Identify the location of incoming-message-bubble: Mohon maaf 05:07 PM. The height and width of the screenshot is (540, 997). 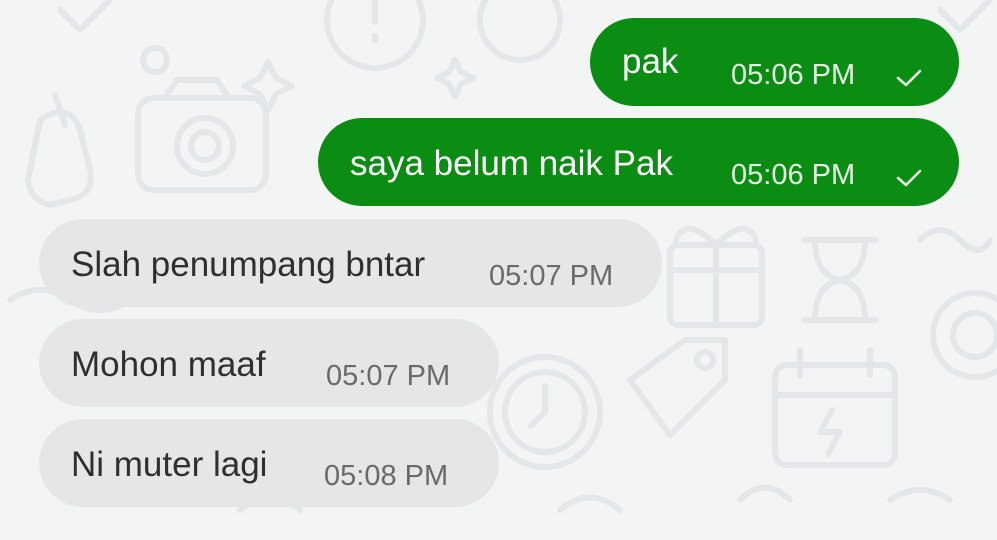
(269, 363).